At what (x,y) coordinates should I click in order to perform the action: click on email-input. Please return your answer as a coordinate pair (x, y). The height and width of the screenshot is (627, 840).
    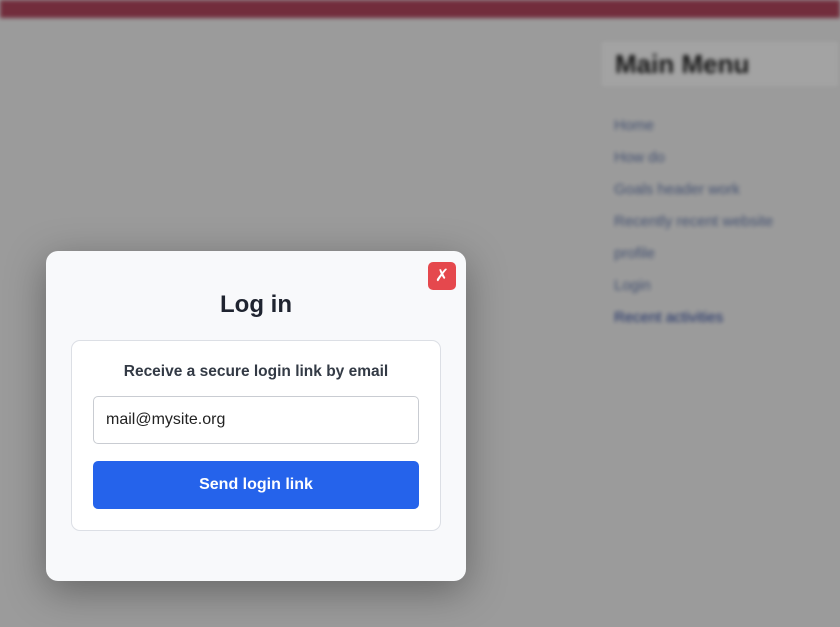
    Looking at the image, I should click on (256, 420).